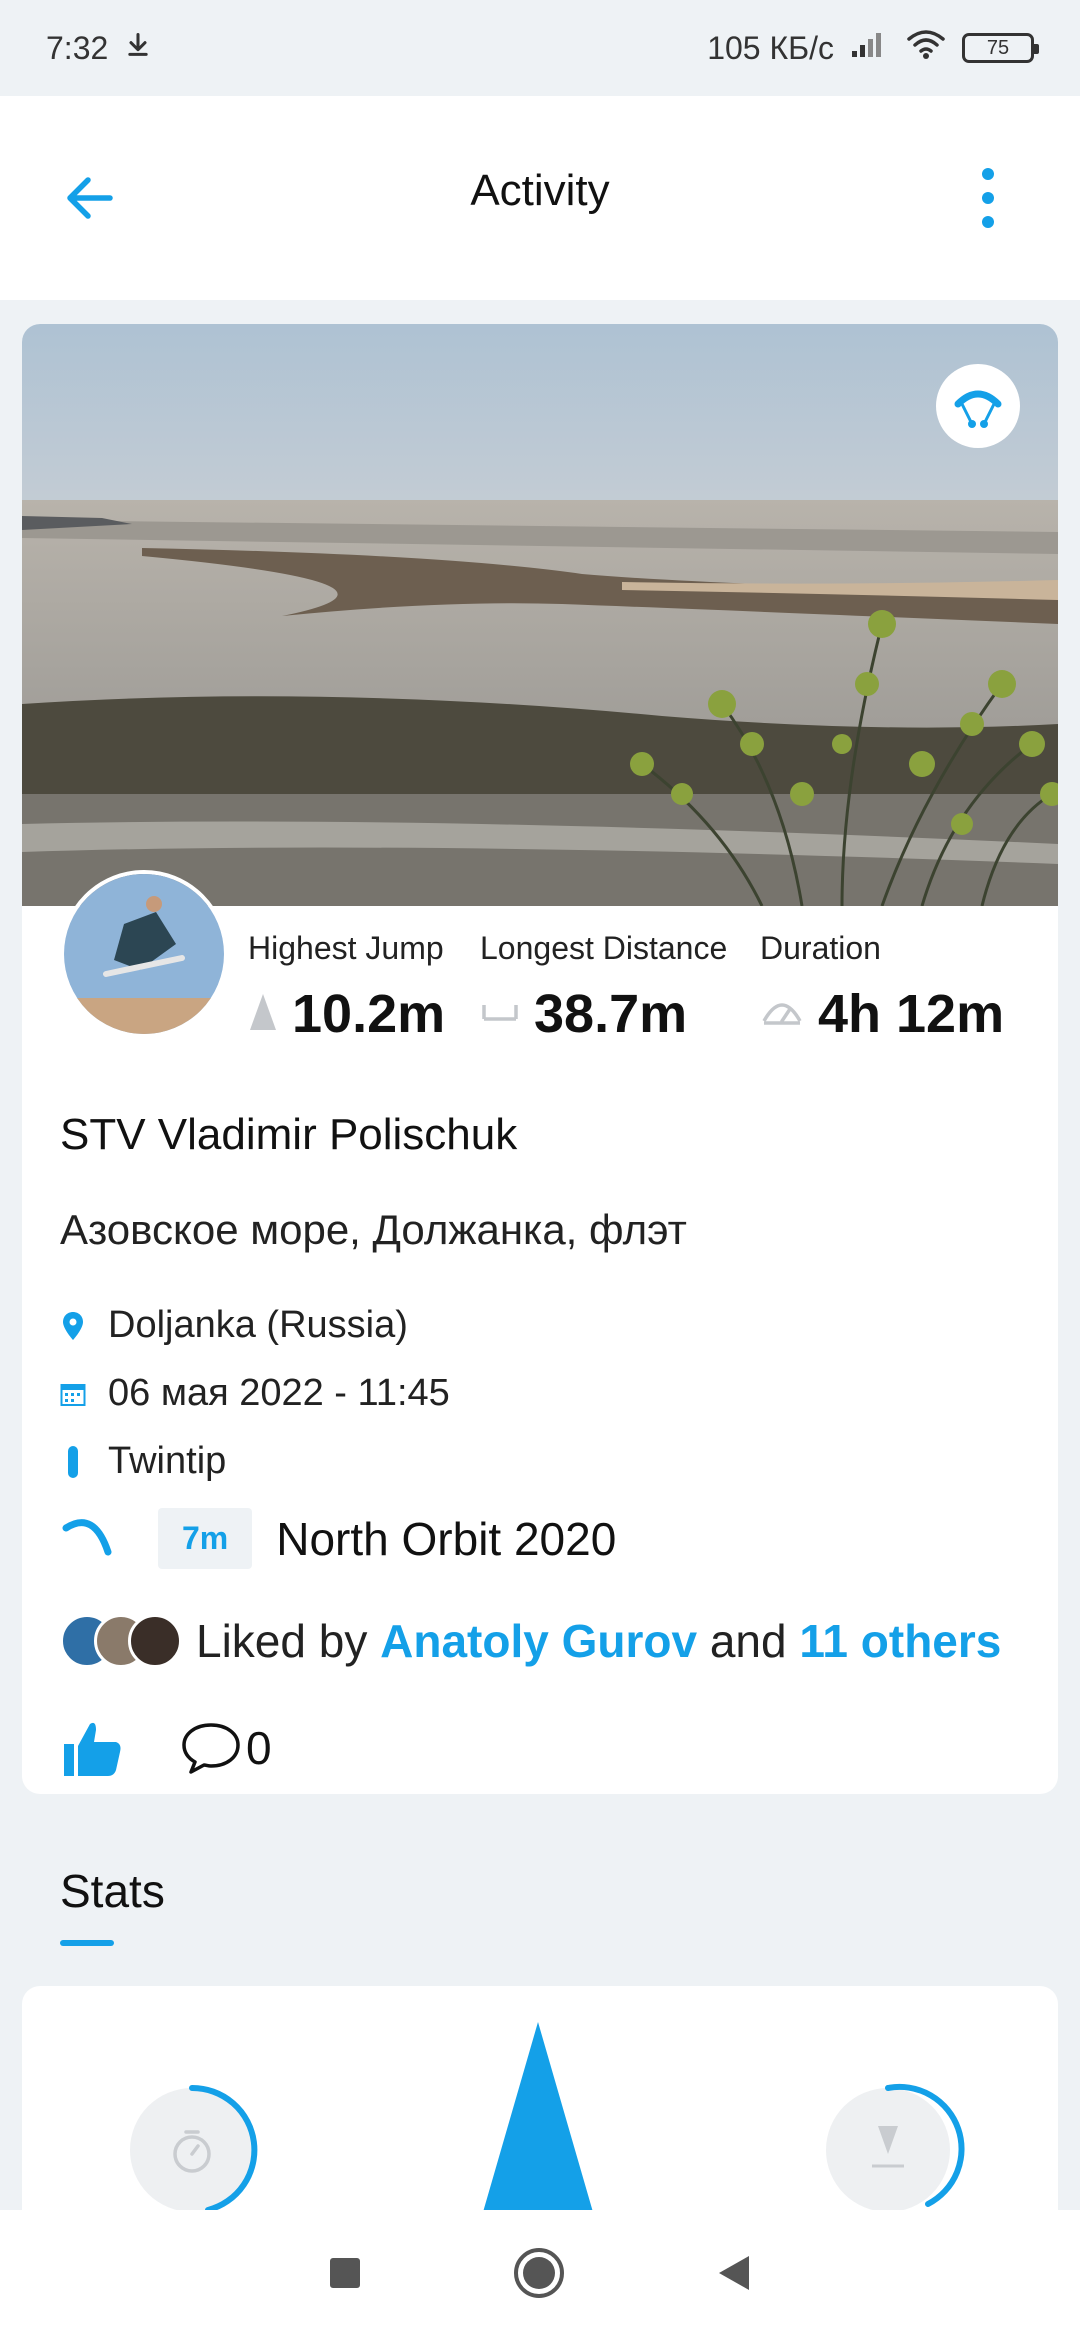 Image resolution: width=1080 pixels, height=2340 pixels. Describe the element at coordinates (73, 1462) in the screenshot. I see `board-icon` at that location.